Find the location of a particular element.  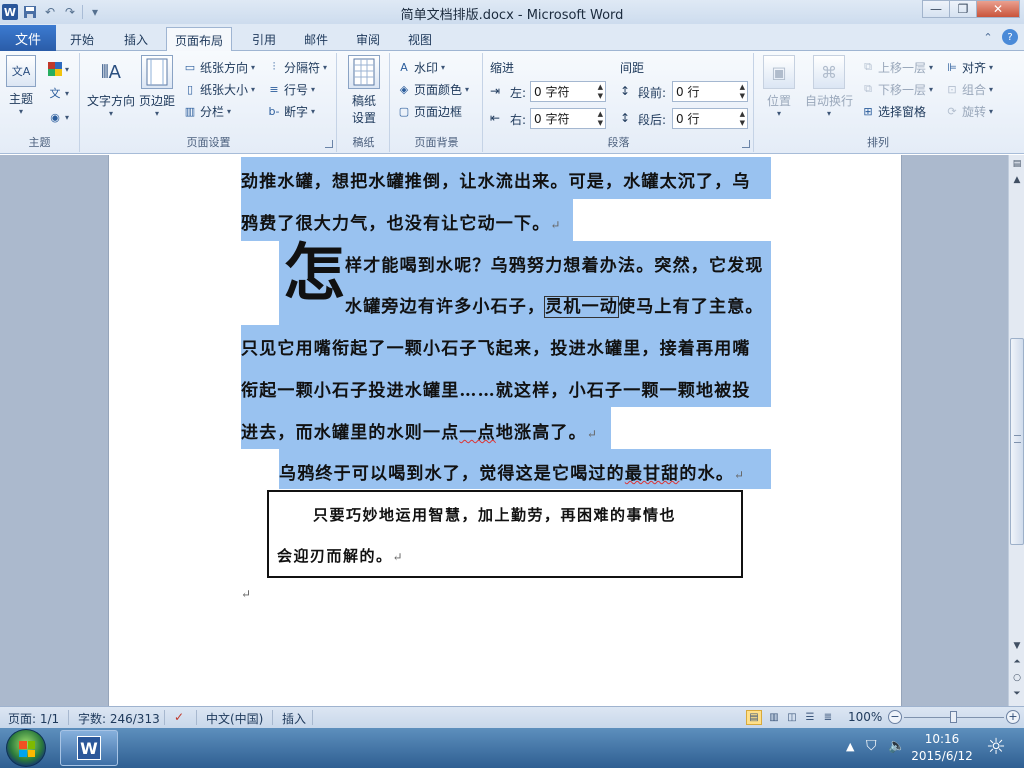

rotate-button: ⟳ 旋转 ▾ is located at coordinates (969, 111).